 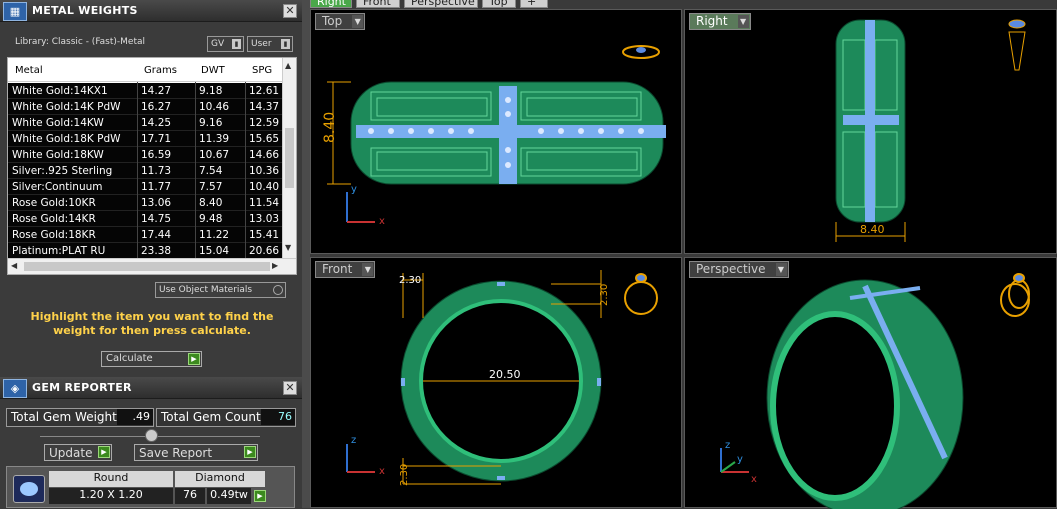 What do you see at coordinates (1017, 45) in the screenshot?
I see `pendant-thumbnail-icon` at bounding box center [1017, 45].